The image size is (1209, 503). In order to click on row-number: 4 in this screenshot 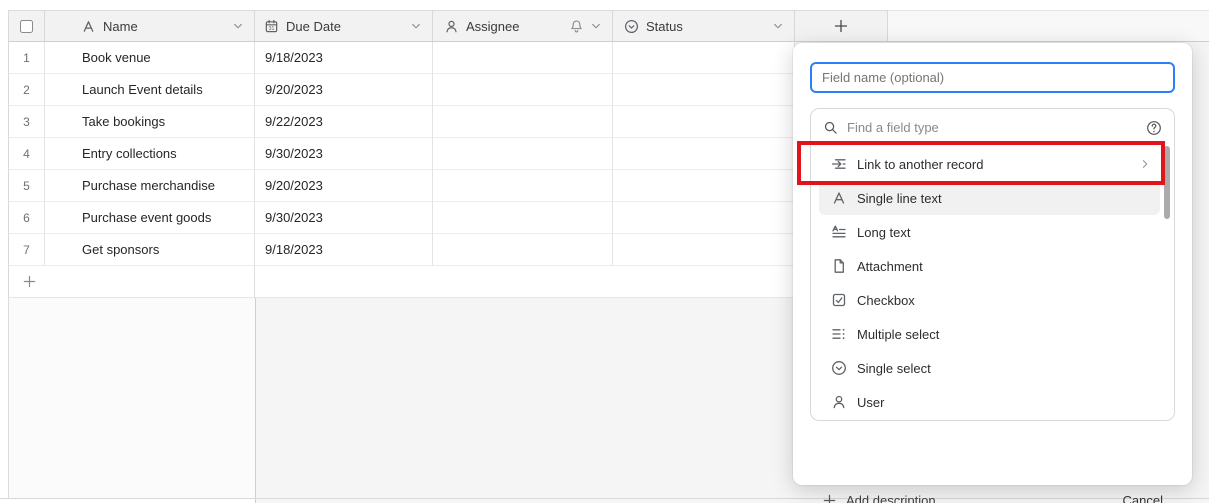, I will do `click(26, 154)`.